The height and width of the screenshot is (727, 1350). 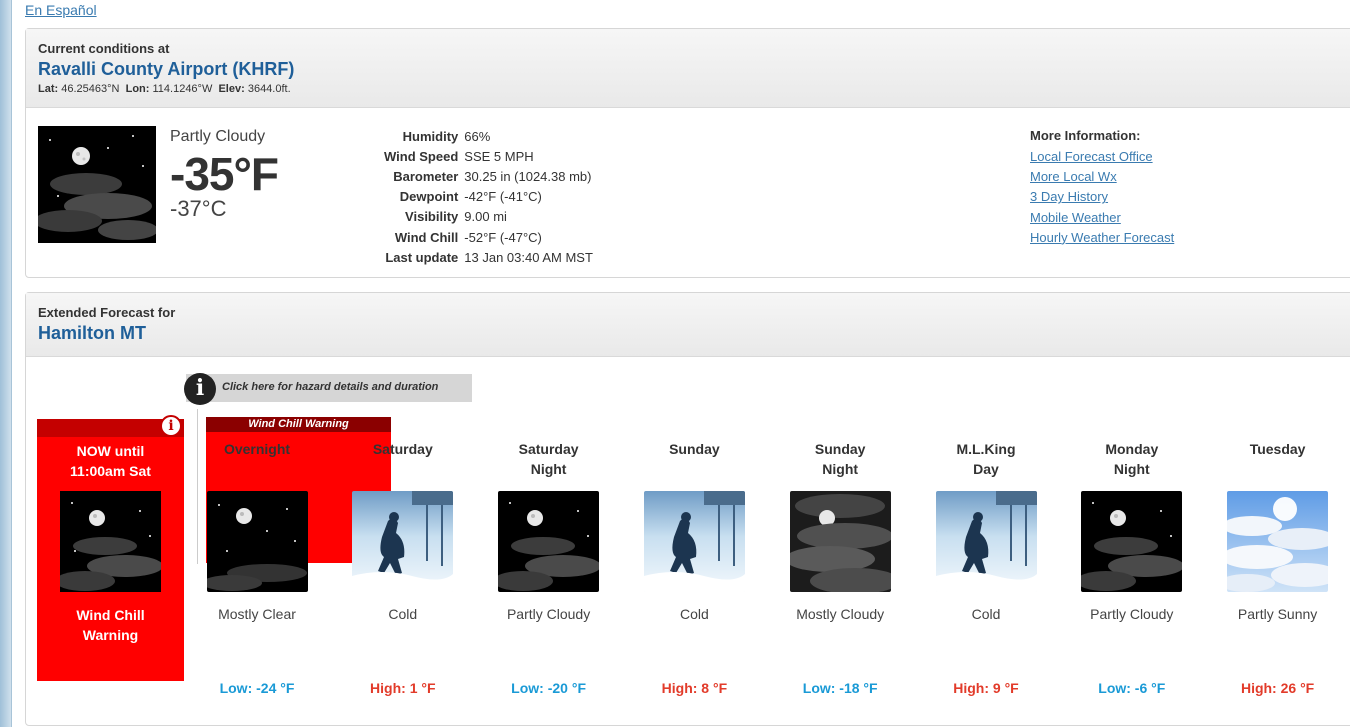 What do you see at coordinates (182, 89) in the screenshot?
I see `lon-value: 114.1246°W` at bounding box center [182, 89].